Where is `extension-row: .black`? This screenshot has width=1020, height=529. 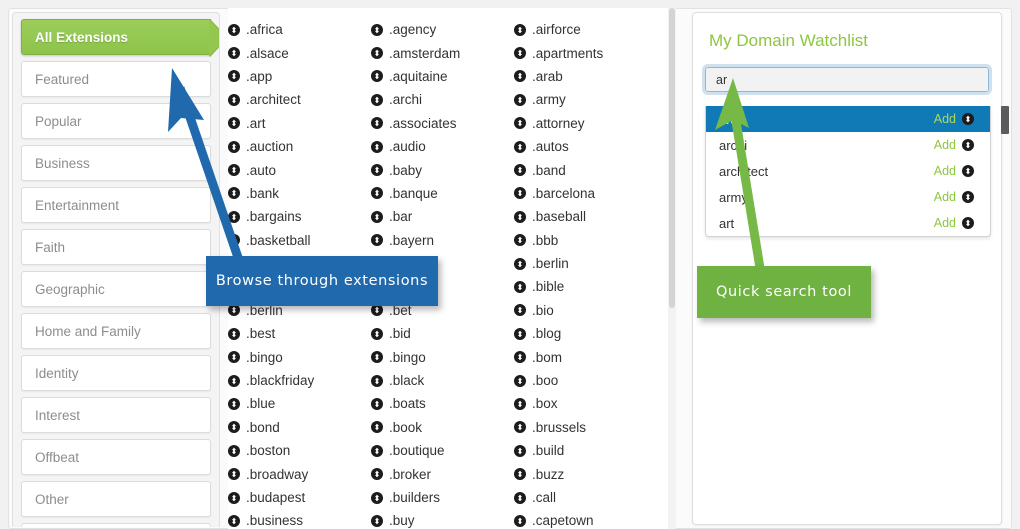 extension-row: .black is located at coordinates (442, 380).